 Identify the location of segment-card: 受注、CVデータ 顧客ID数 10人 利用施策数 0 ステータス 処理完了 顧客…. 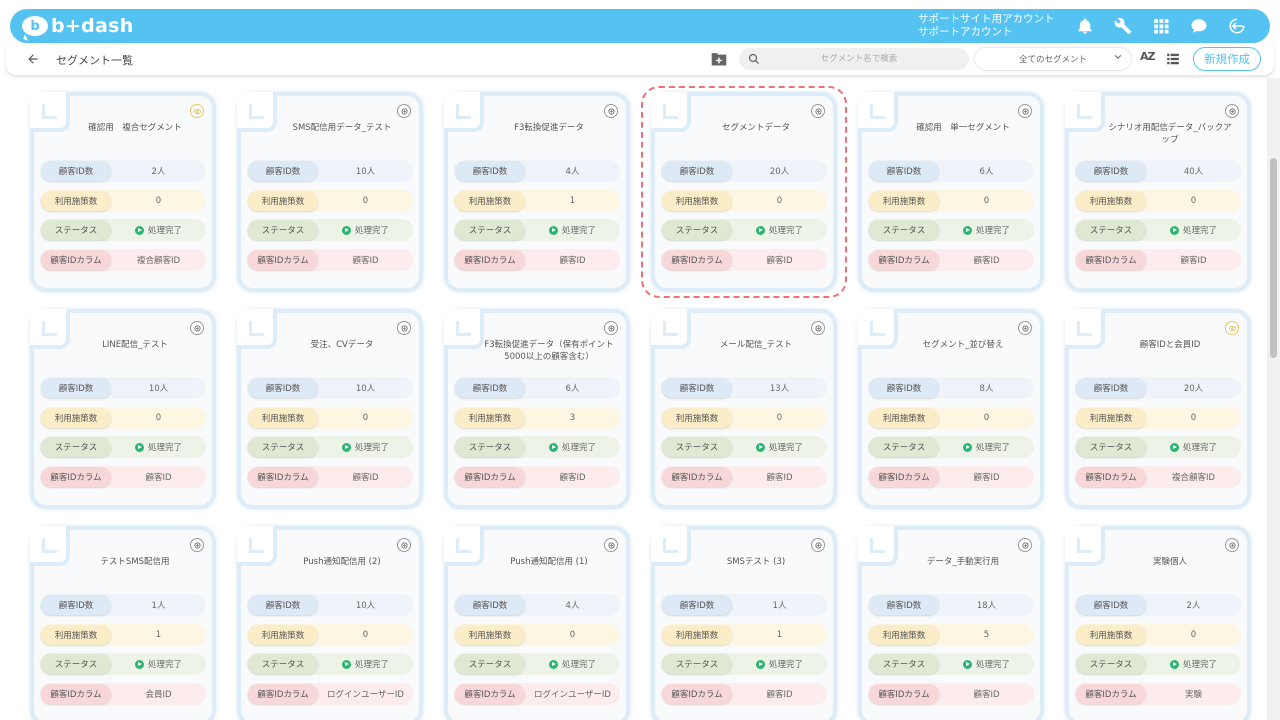
(330, 409).